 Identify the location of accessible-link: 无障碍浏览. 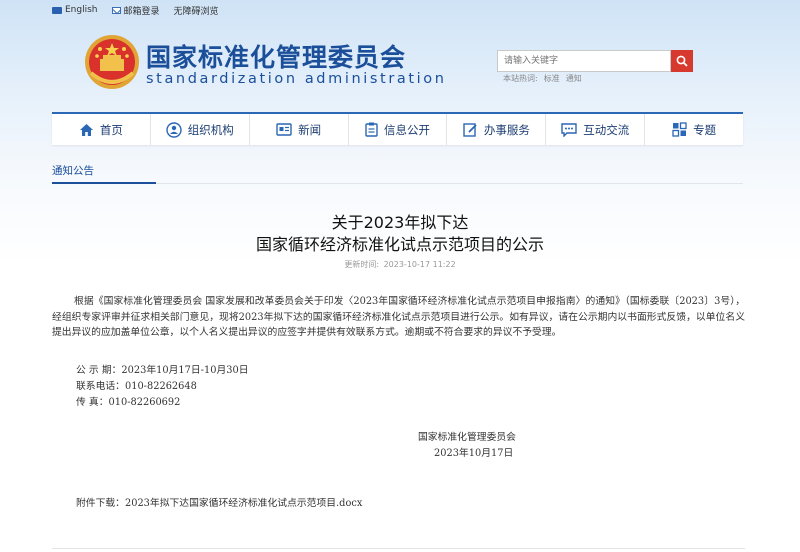
(196, 10).